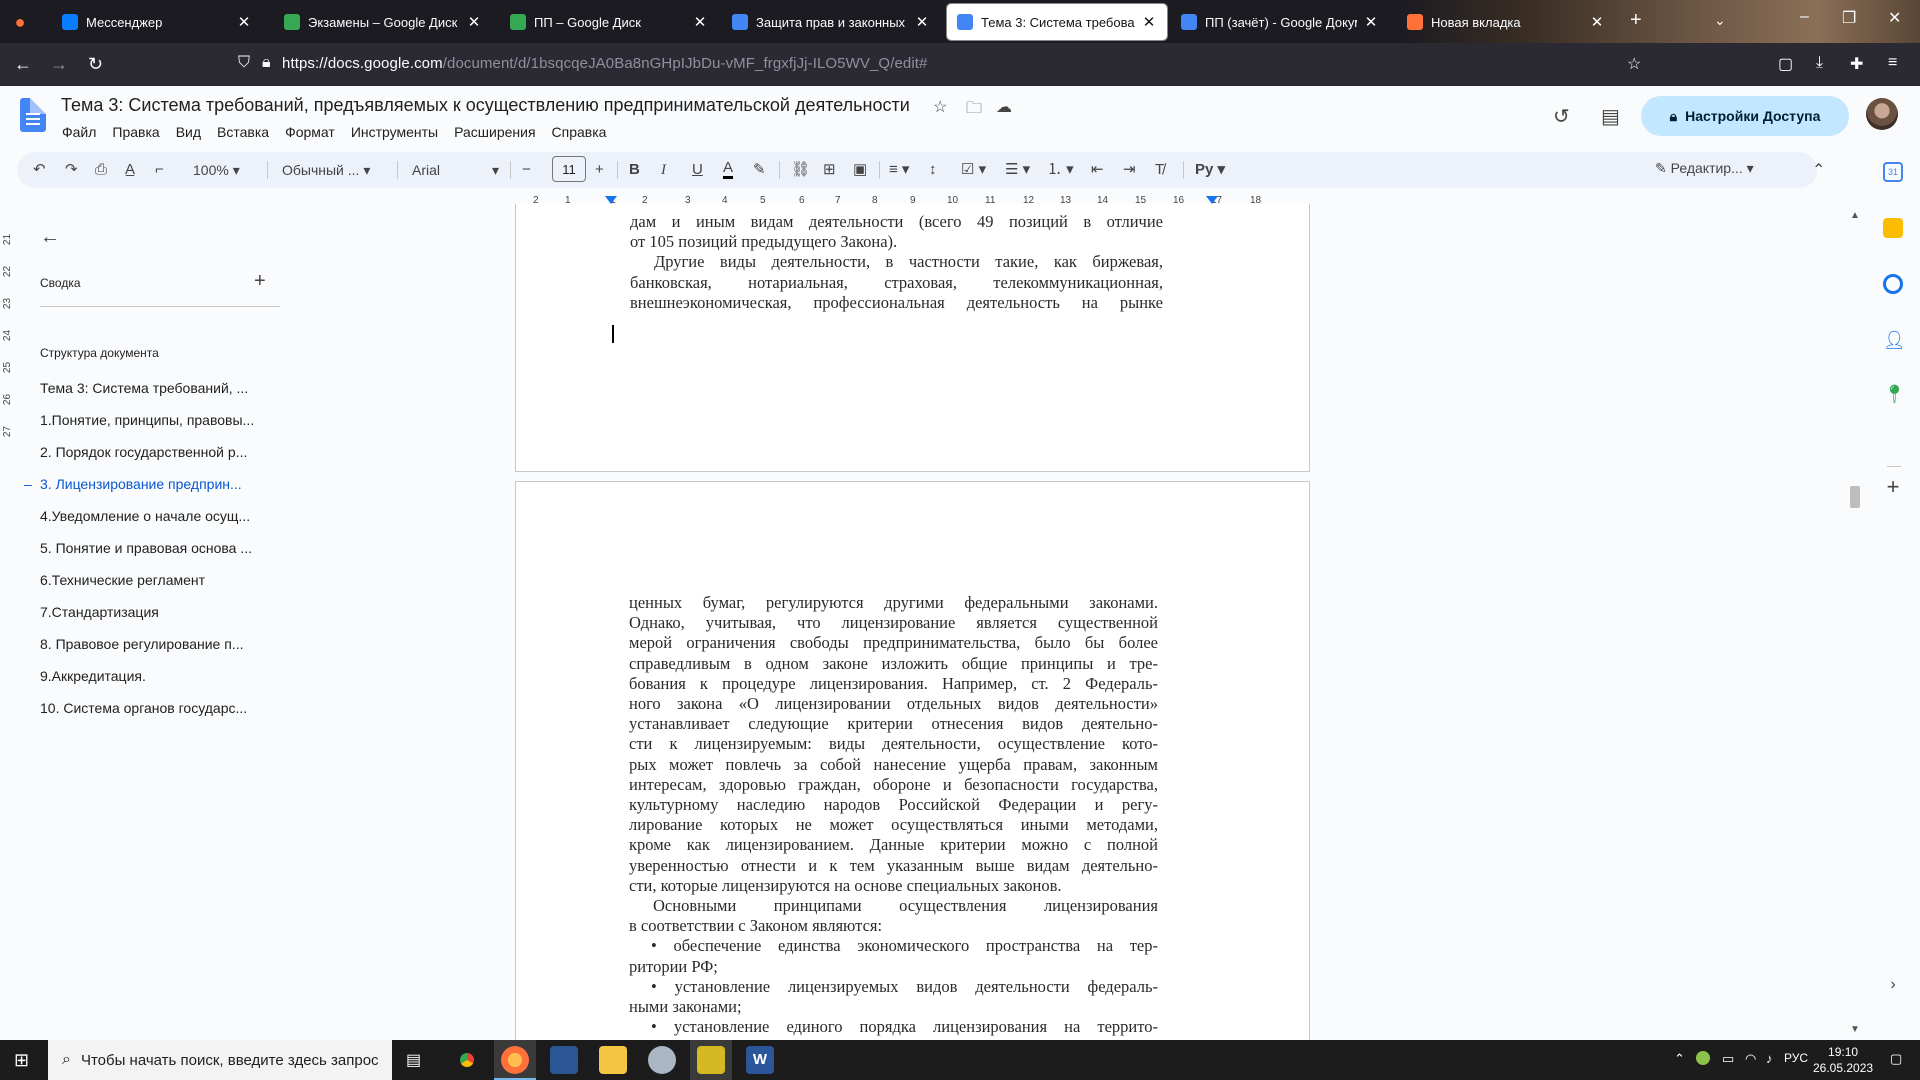  Describe the element at coordinates (1819, 63) in the screenshot. I see `downloads-icon: ⤓` at that location.